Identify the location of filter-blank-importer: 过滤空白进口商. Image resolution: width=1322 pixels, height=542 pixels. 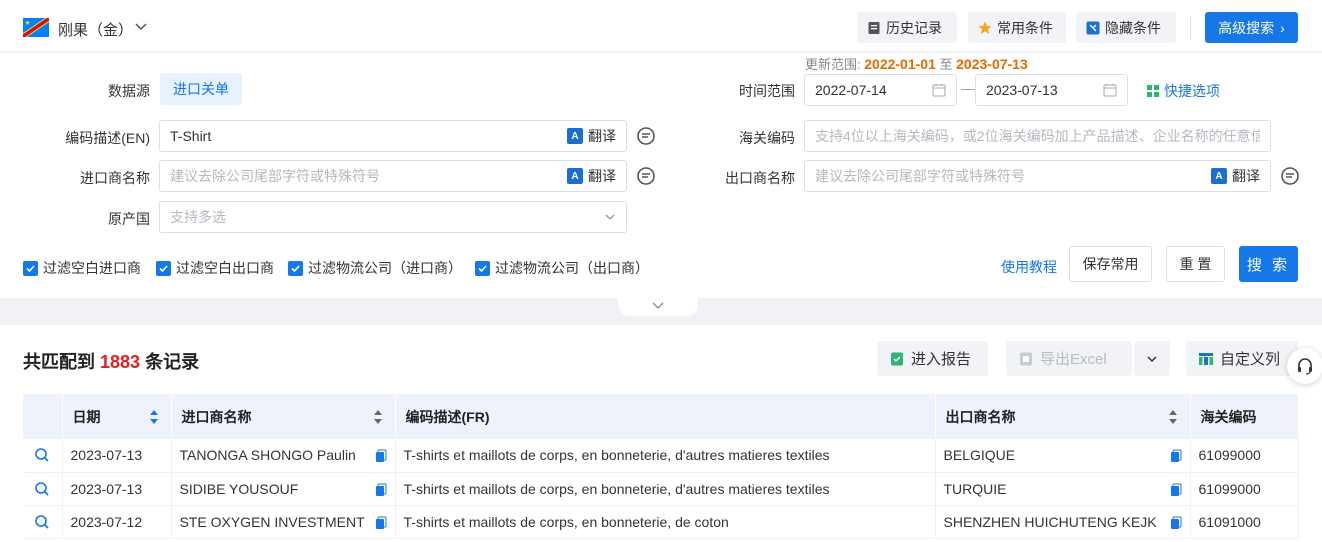
(82, 268).